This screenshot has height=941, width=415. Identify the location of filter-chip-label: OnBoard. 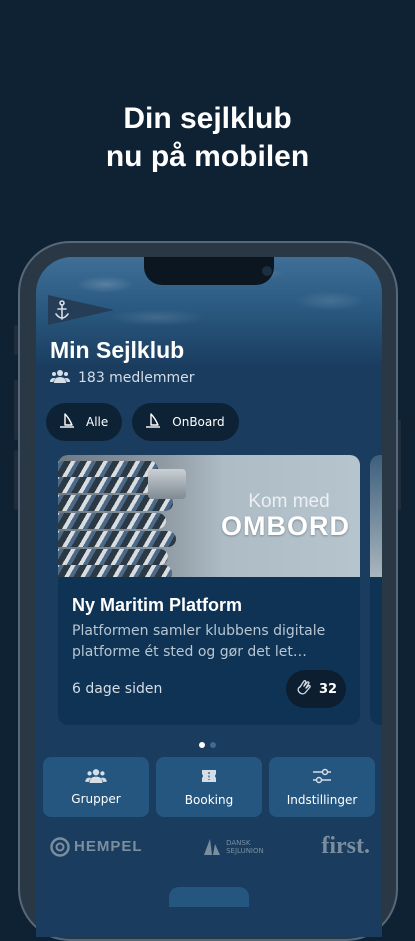
(198, 422).